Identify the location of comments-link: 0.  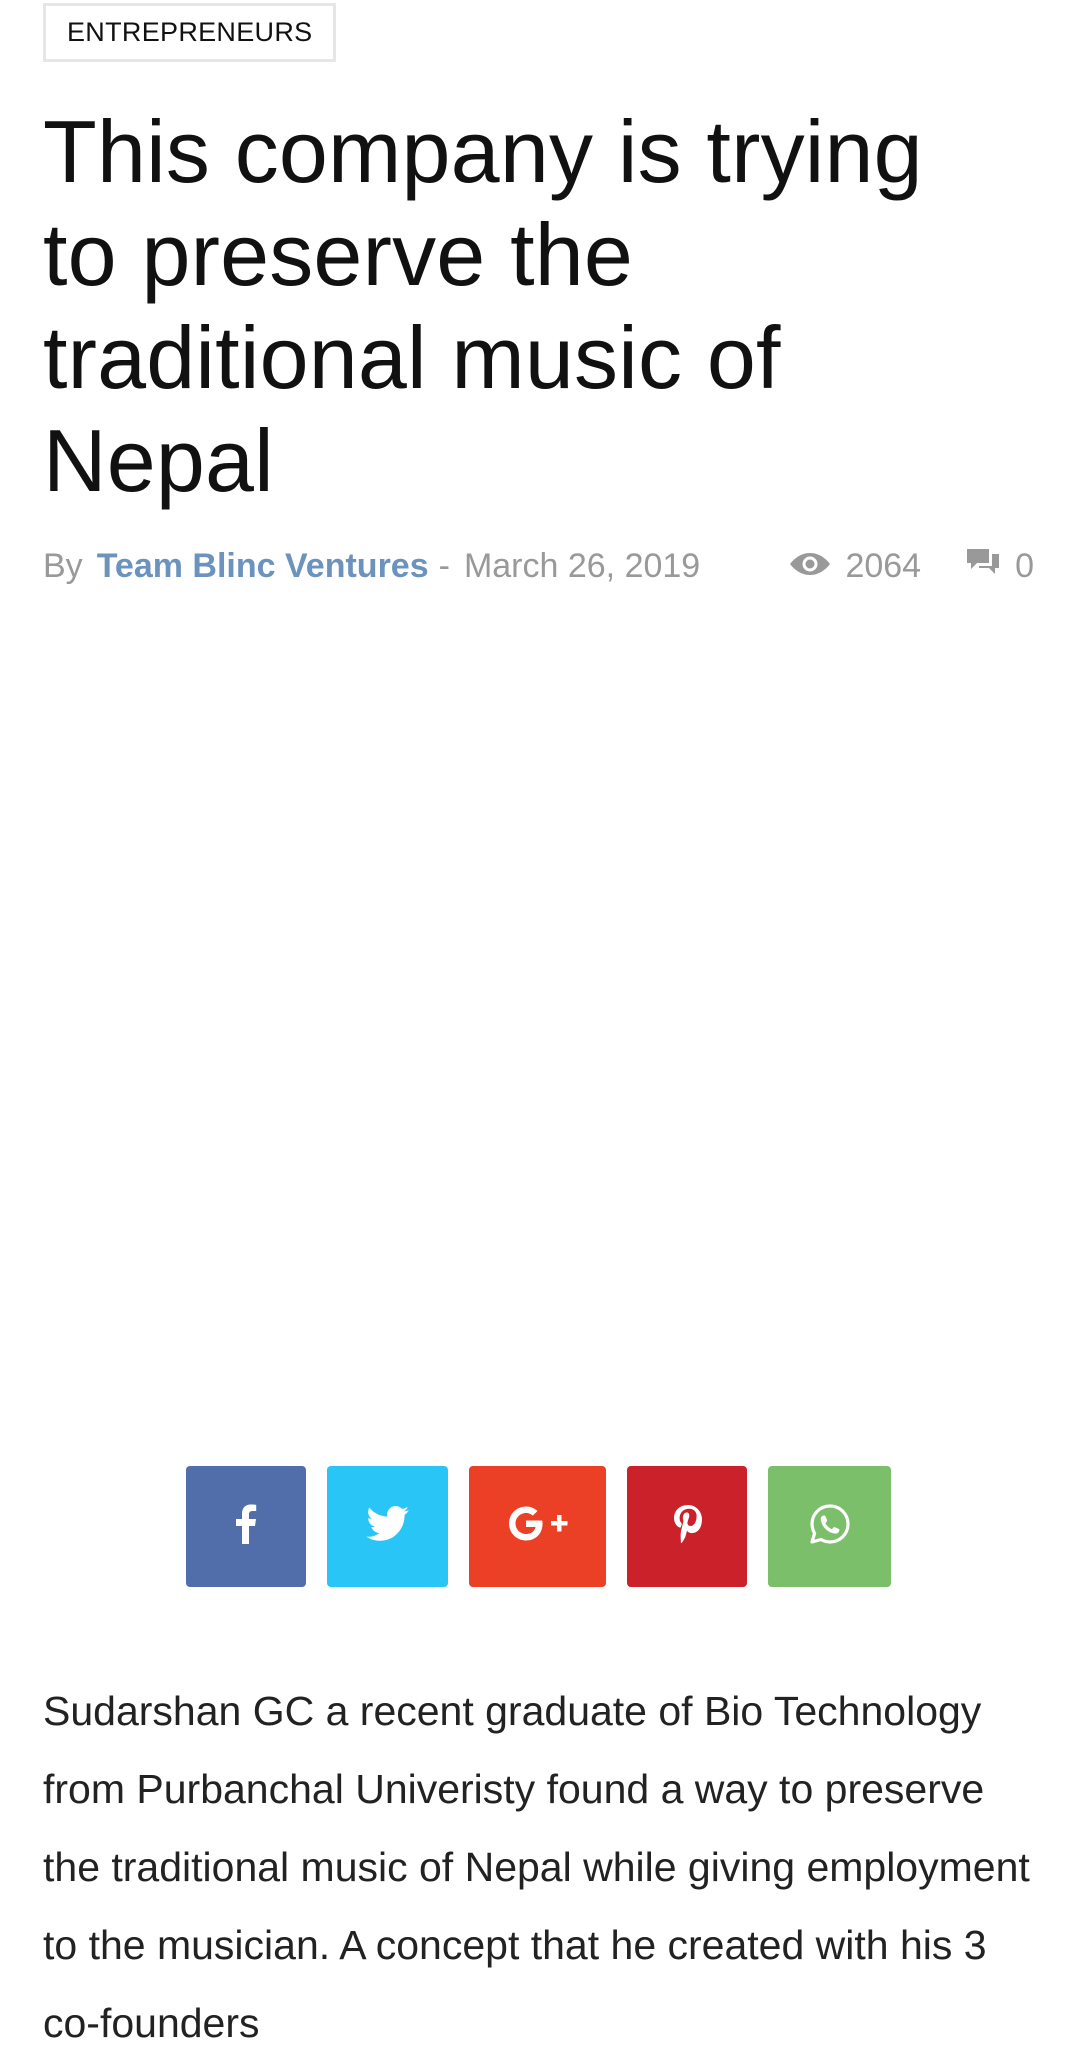
(999, 566).